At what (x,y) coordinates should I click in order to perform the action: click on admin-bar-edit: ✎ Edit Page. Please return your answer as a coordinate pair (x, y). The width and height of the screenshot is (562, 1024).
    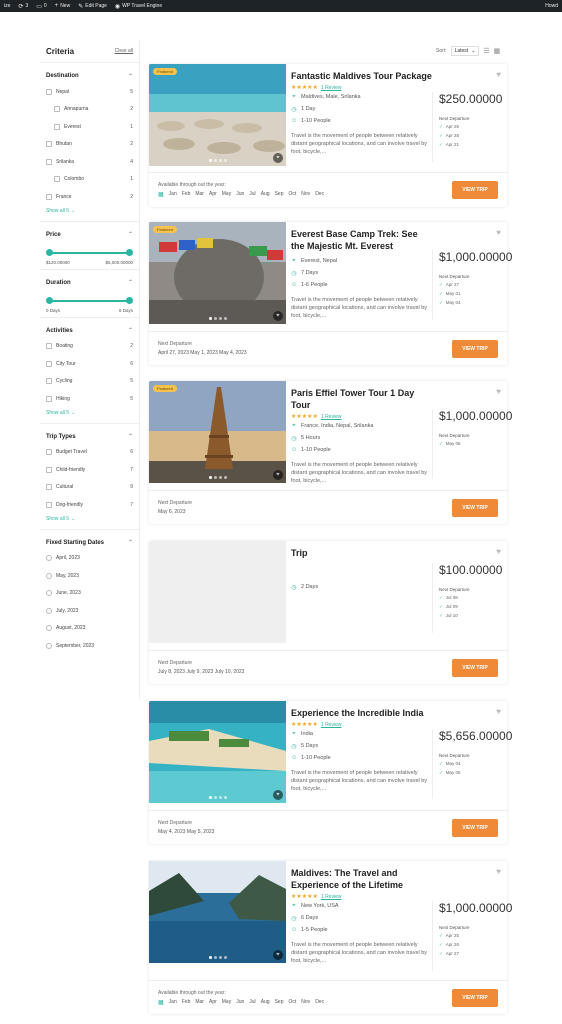
    Looking at the image, I should click on (92, 6).